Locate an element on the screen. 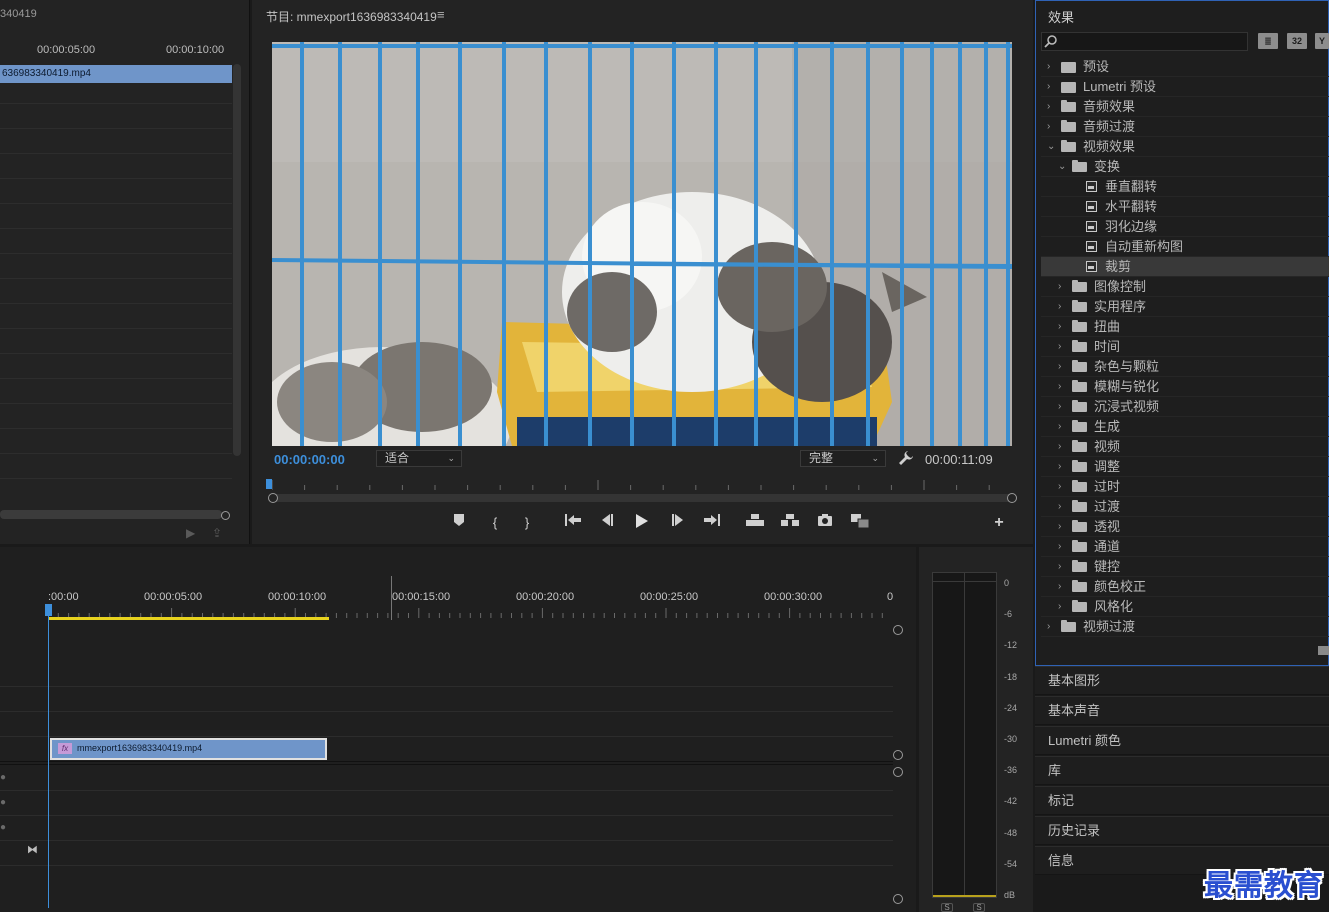 Image resolution: width=1329 pixels, height=912 pixels. mark-out-icon: } is located at coordinates (527, 523).